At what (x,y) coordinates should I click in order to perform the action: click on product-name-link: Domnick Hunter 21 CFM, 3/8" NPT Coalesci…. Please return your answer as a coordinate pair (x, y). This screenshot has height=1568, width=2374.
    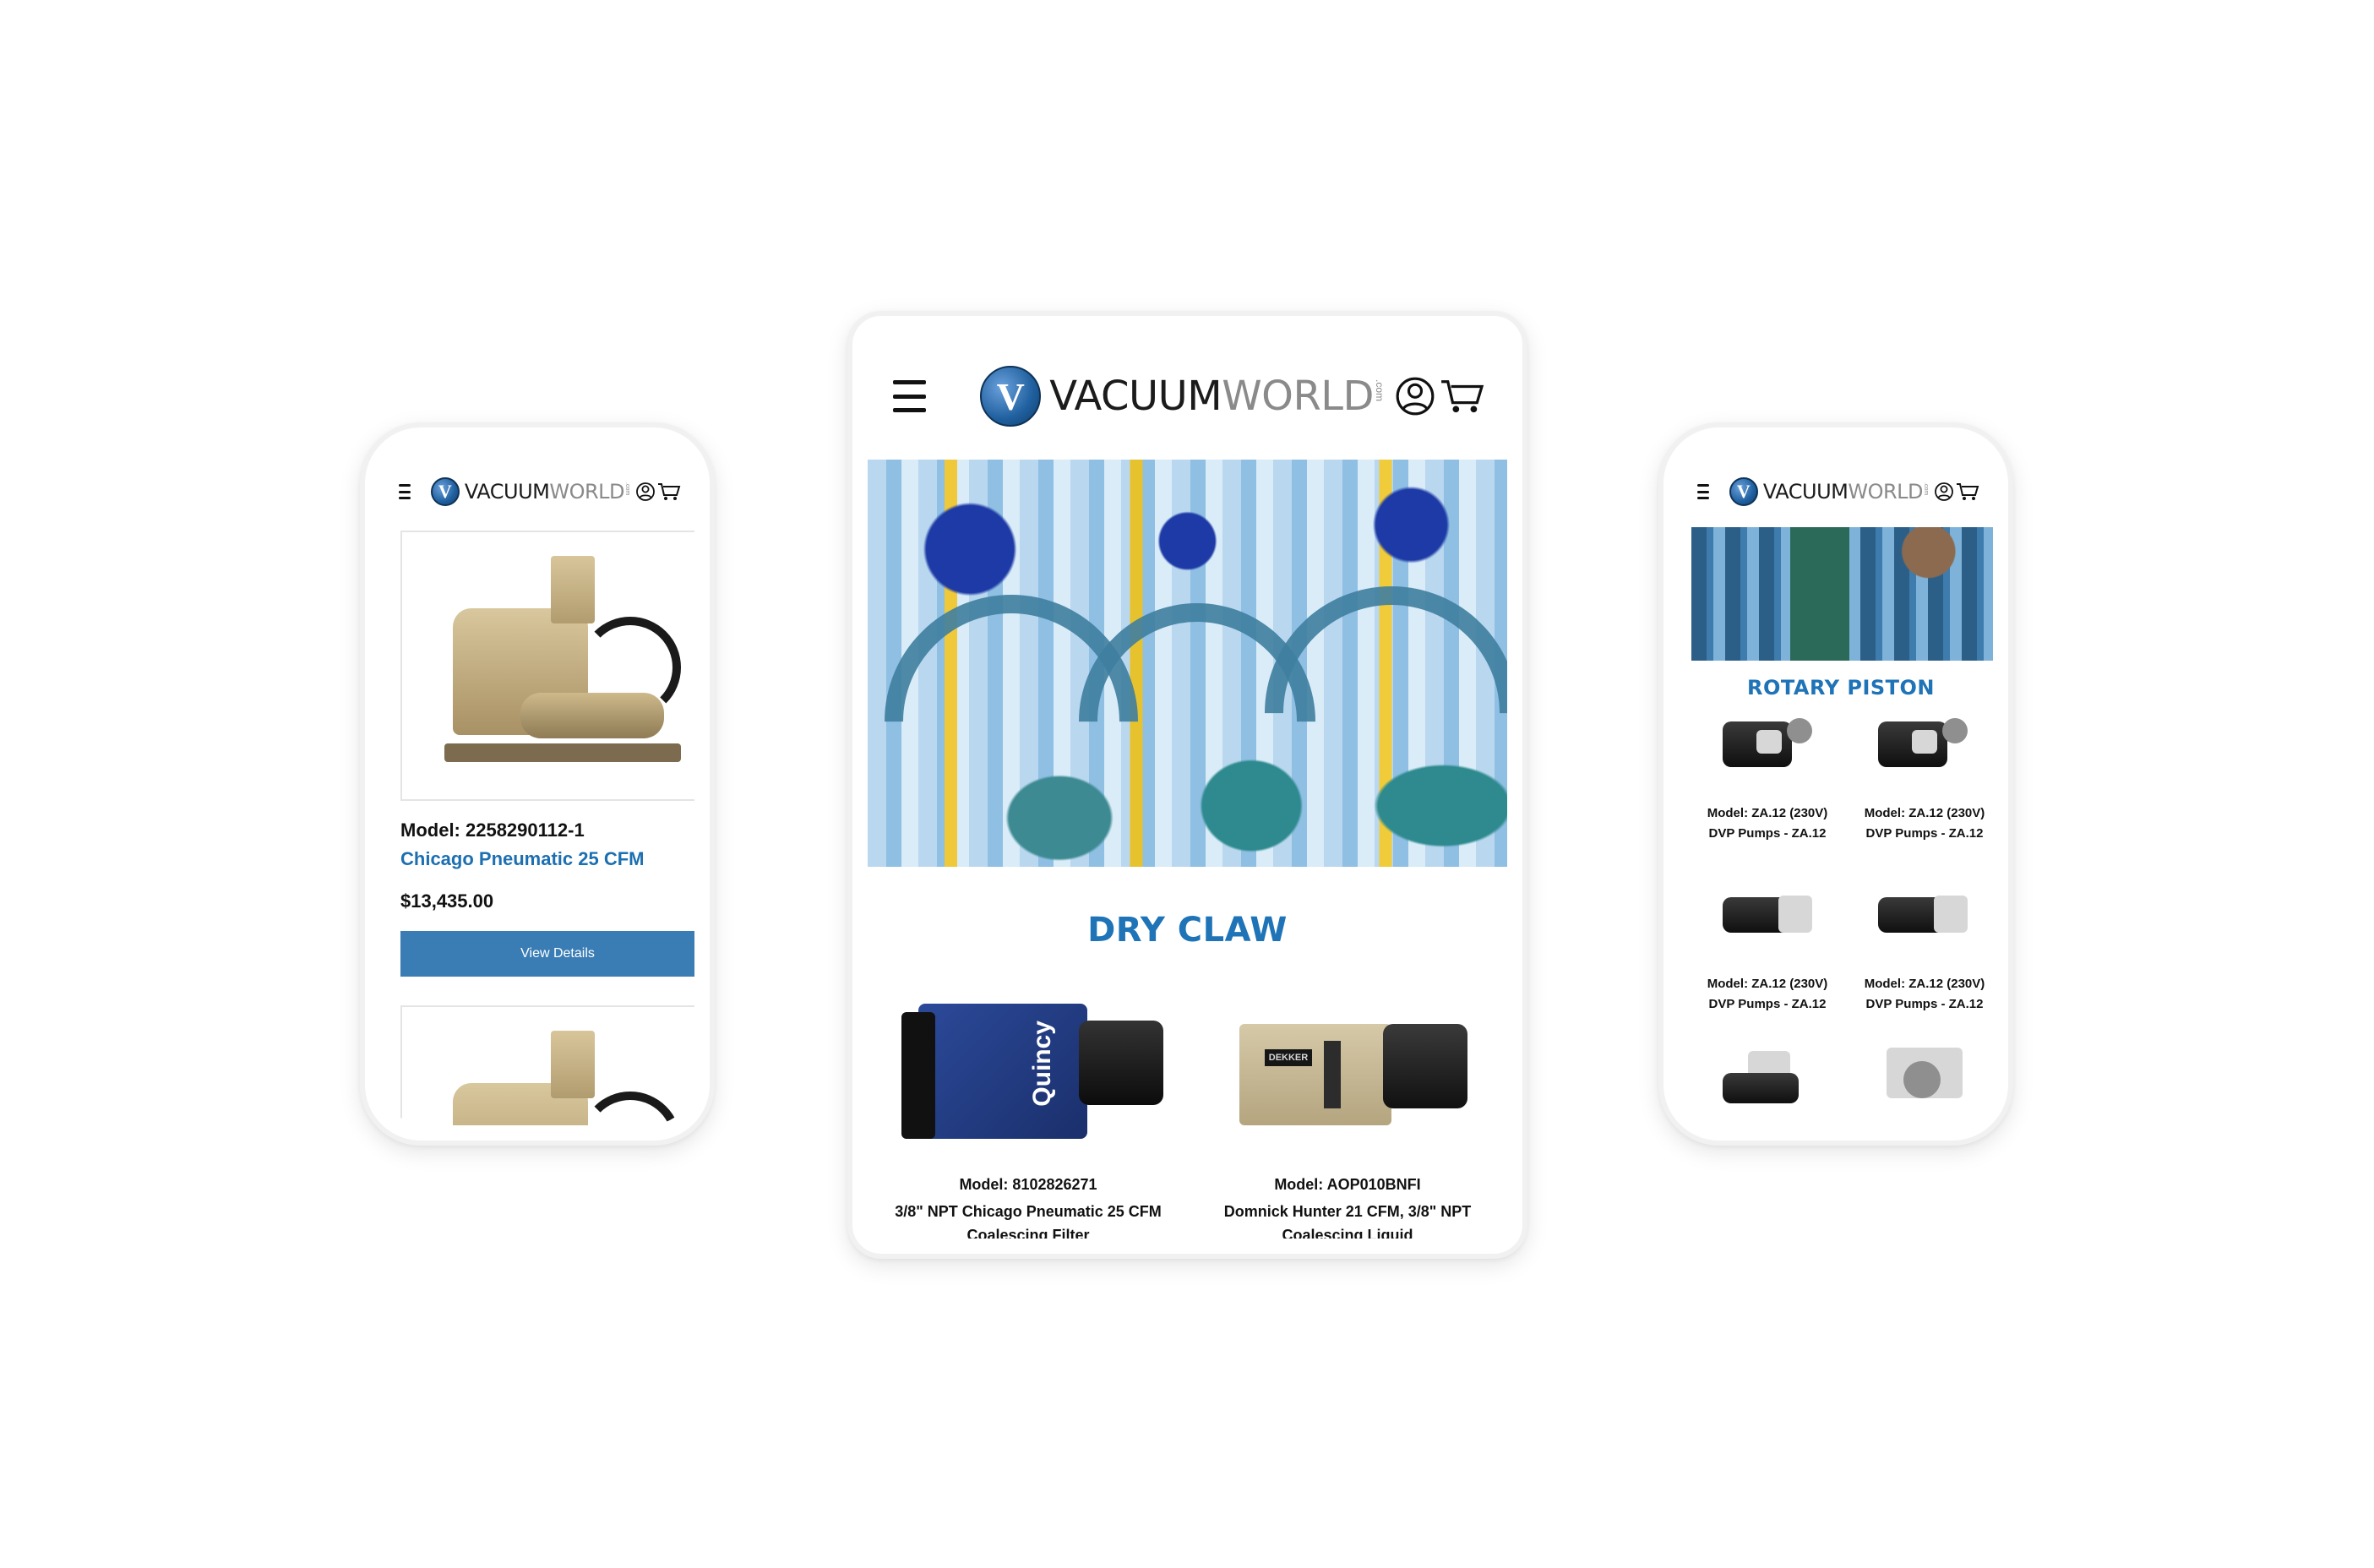
    Looking at the image, I should click on (1347, 1219).